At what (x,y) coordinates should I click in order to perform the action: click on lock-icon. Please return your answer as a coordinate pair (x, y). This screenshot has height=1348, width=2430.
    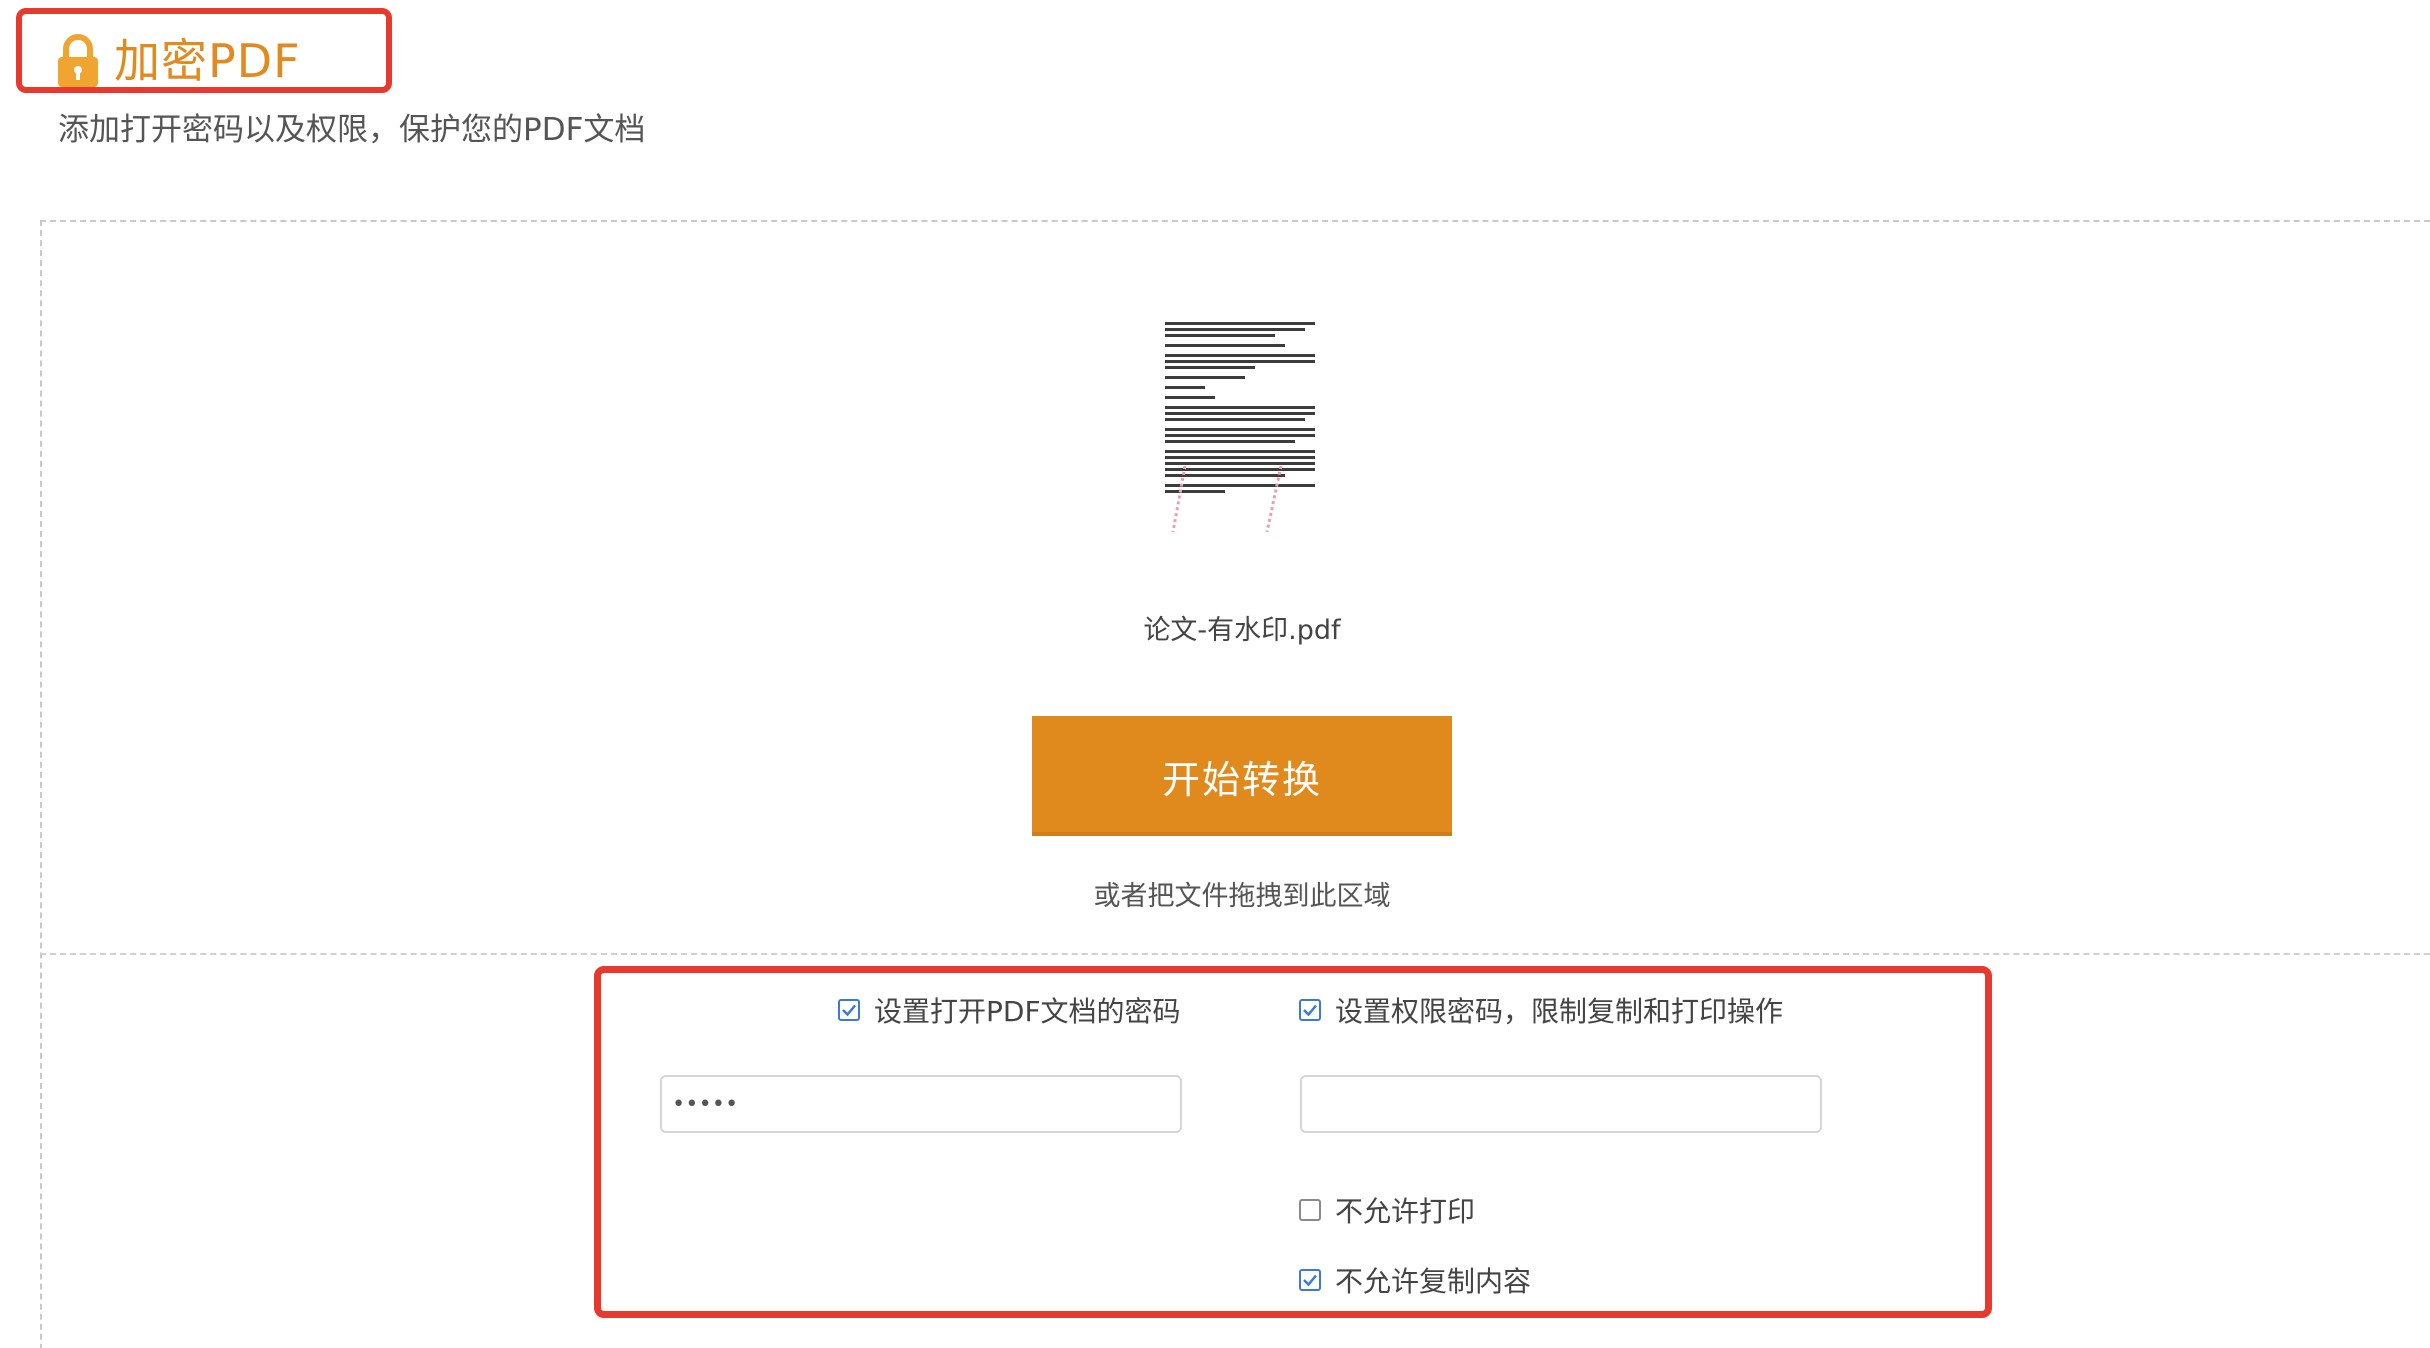
    Looking at the image, I should click on (78, 60).